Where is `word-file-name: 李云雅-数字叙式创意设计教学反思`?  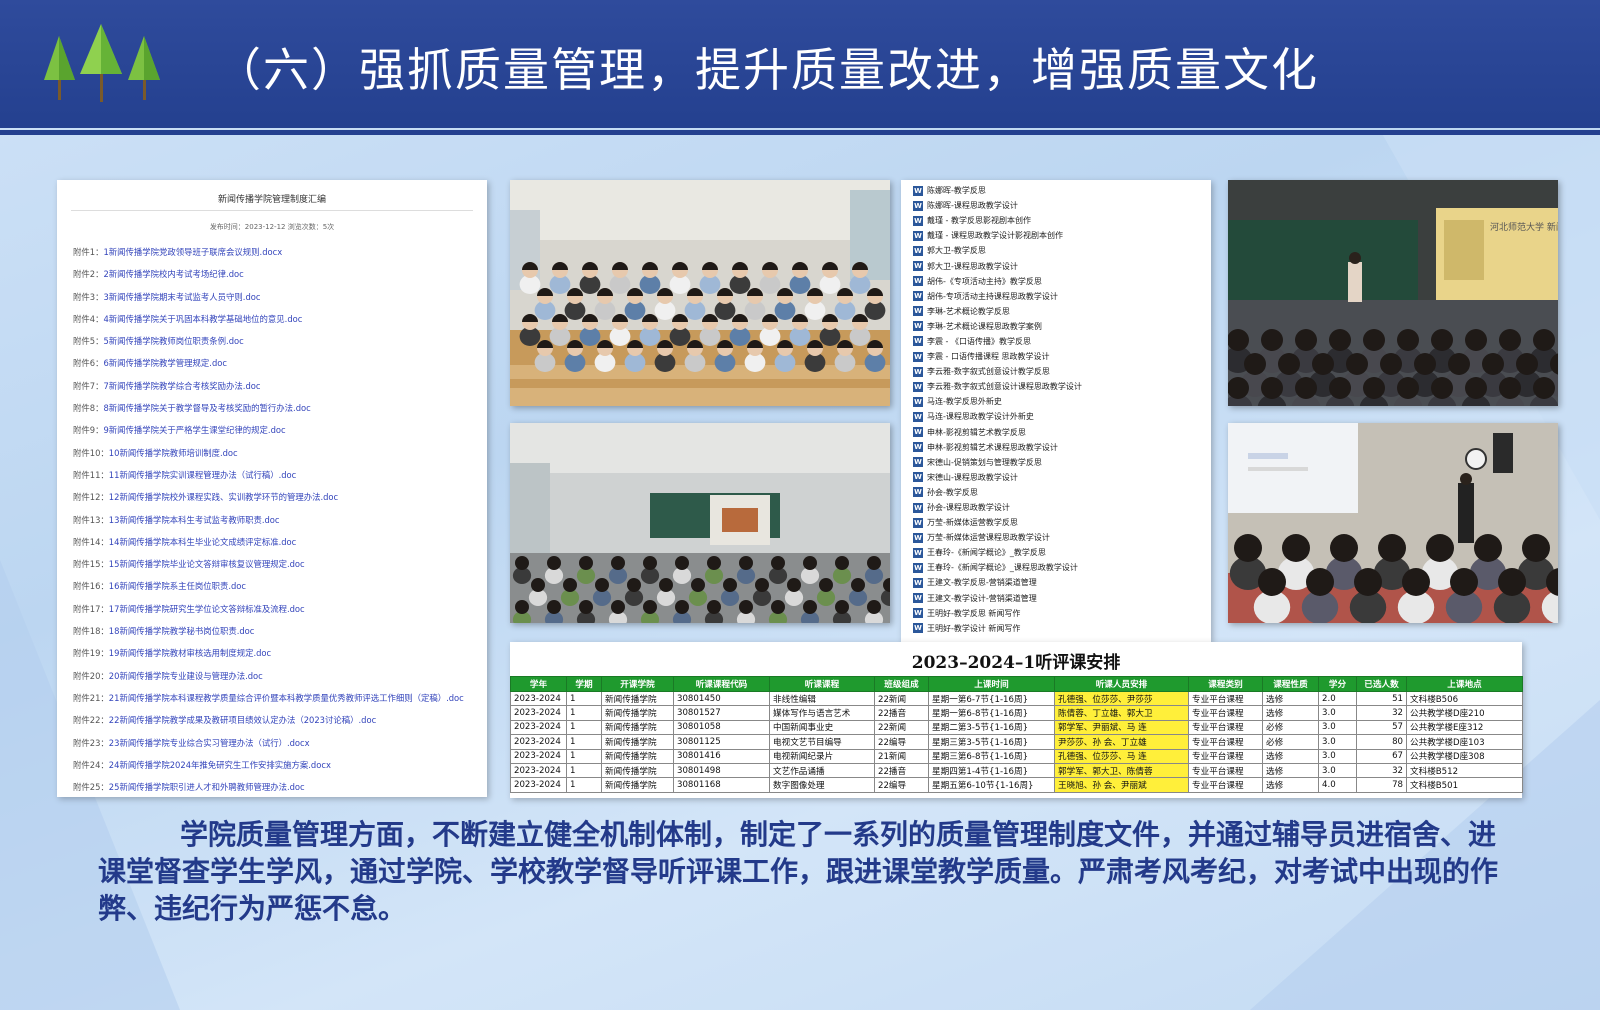 word-file-name: 李云雅-数字叙式创意设计教学反思 is located at coordinates (988, 372).